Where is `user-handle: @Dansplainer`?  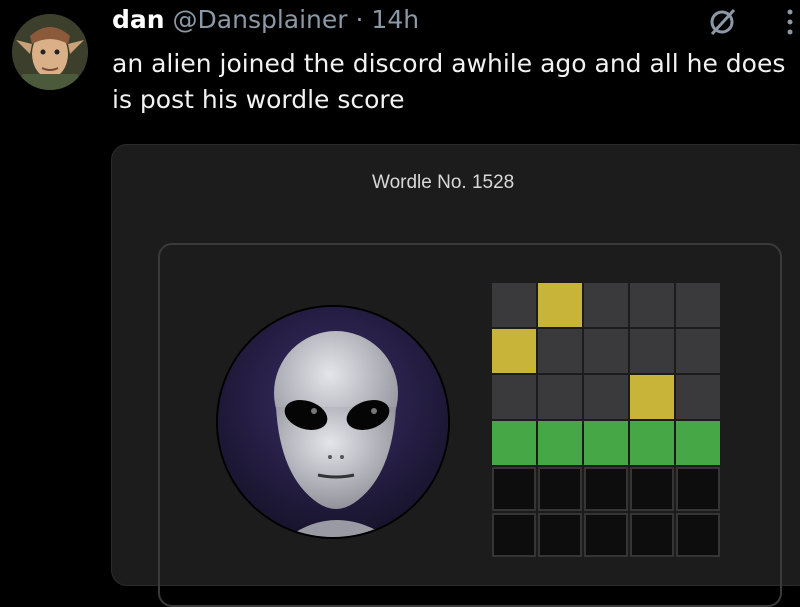
user-handle: @Dansplainer is located at coordinates (260, 19).